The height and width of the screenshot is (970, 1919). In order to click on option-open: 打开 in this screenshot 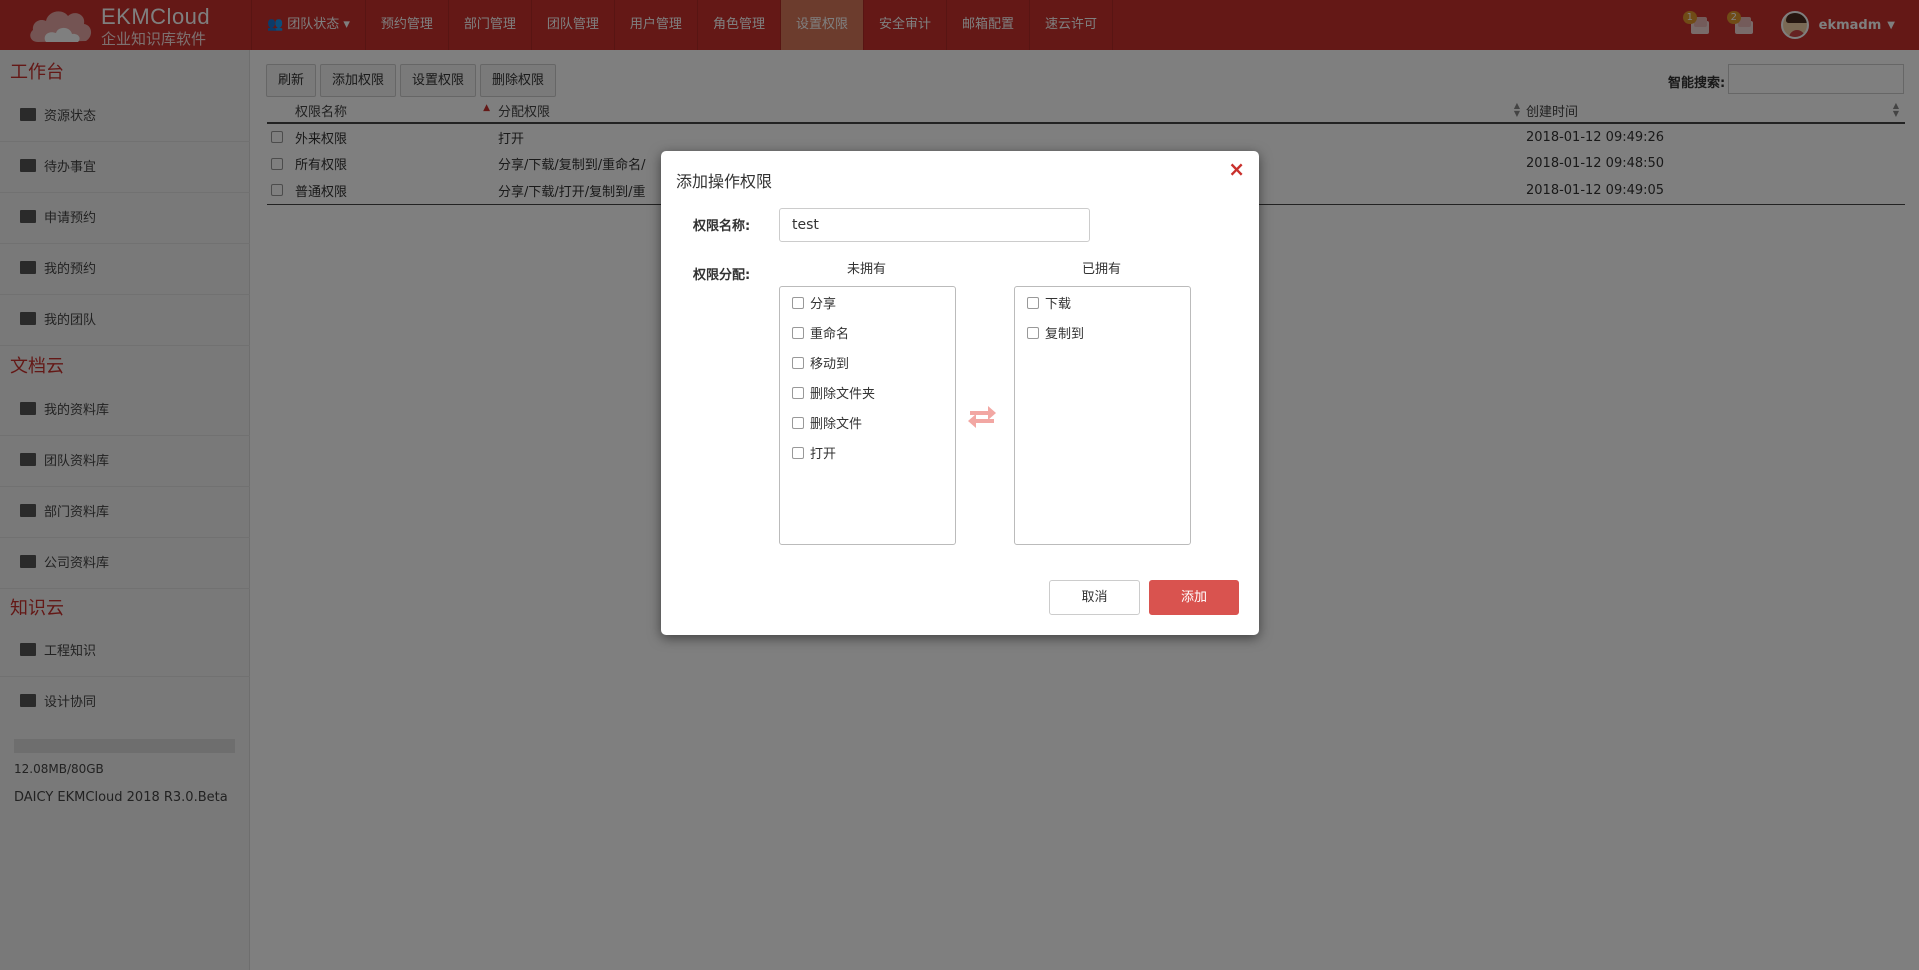, I will do `click(814, 452)`.